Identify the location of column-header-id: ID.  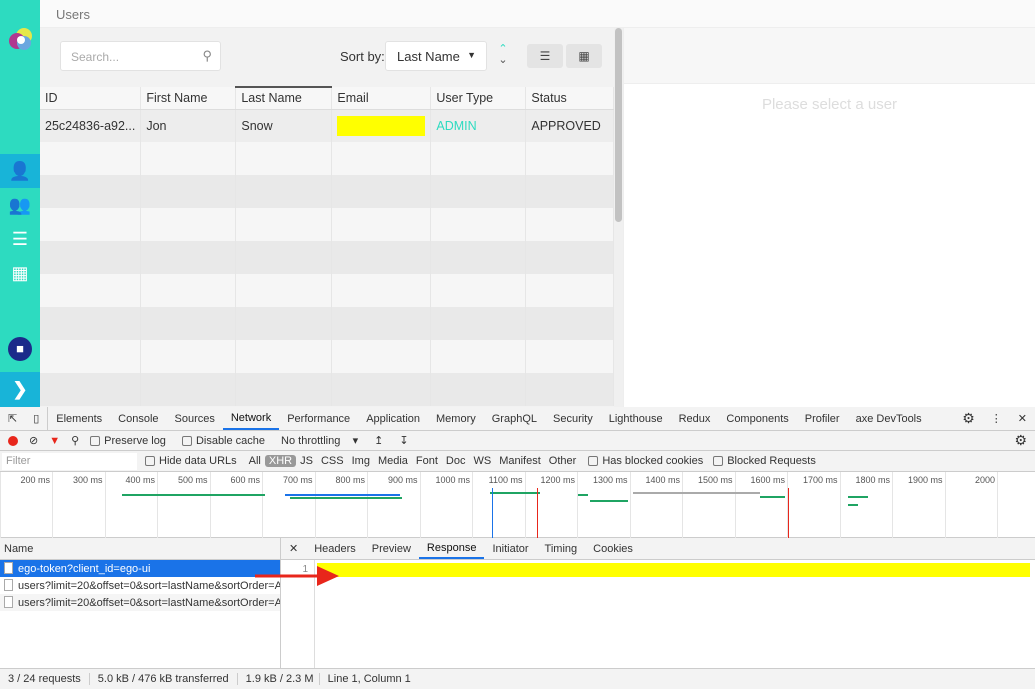
(91, 98).